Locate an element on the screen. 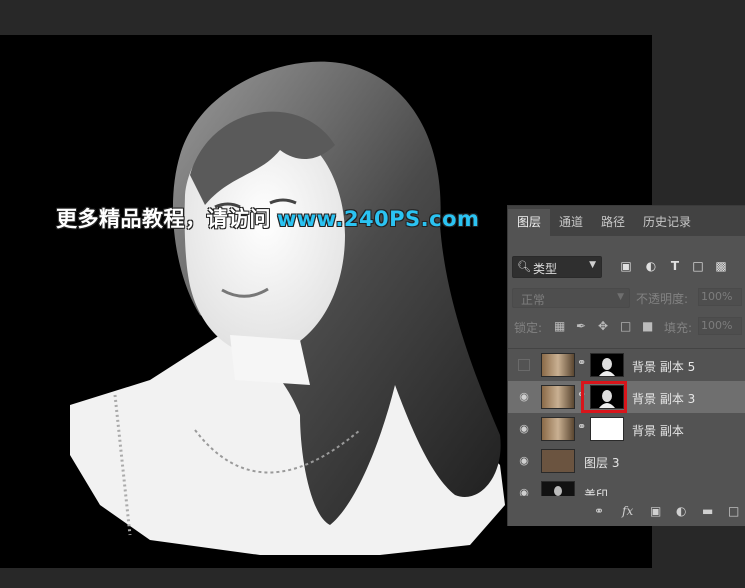 The height and width of the screenshot is (588, 745). lock-label: 锁定: is located at coordinates (528, 328).